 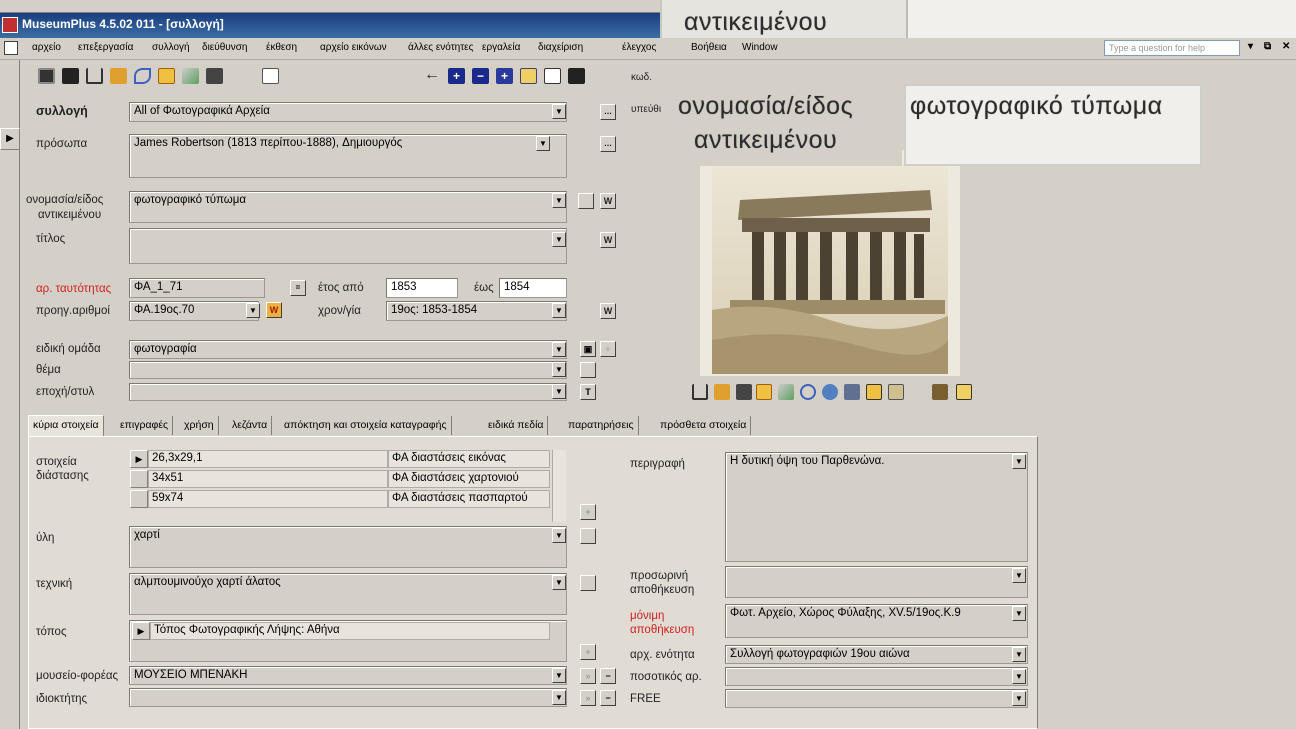 What do you see at coordinates (348, 675) in the screenshot?
I see `museum-field: ΜΟΥΣΕΙΟ ΜΠΕΝΑΚΗ` at bounding box center [348, 675].